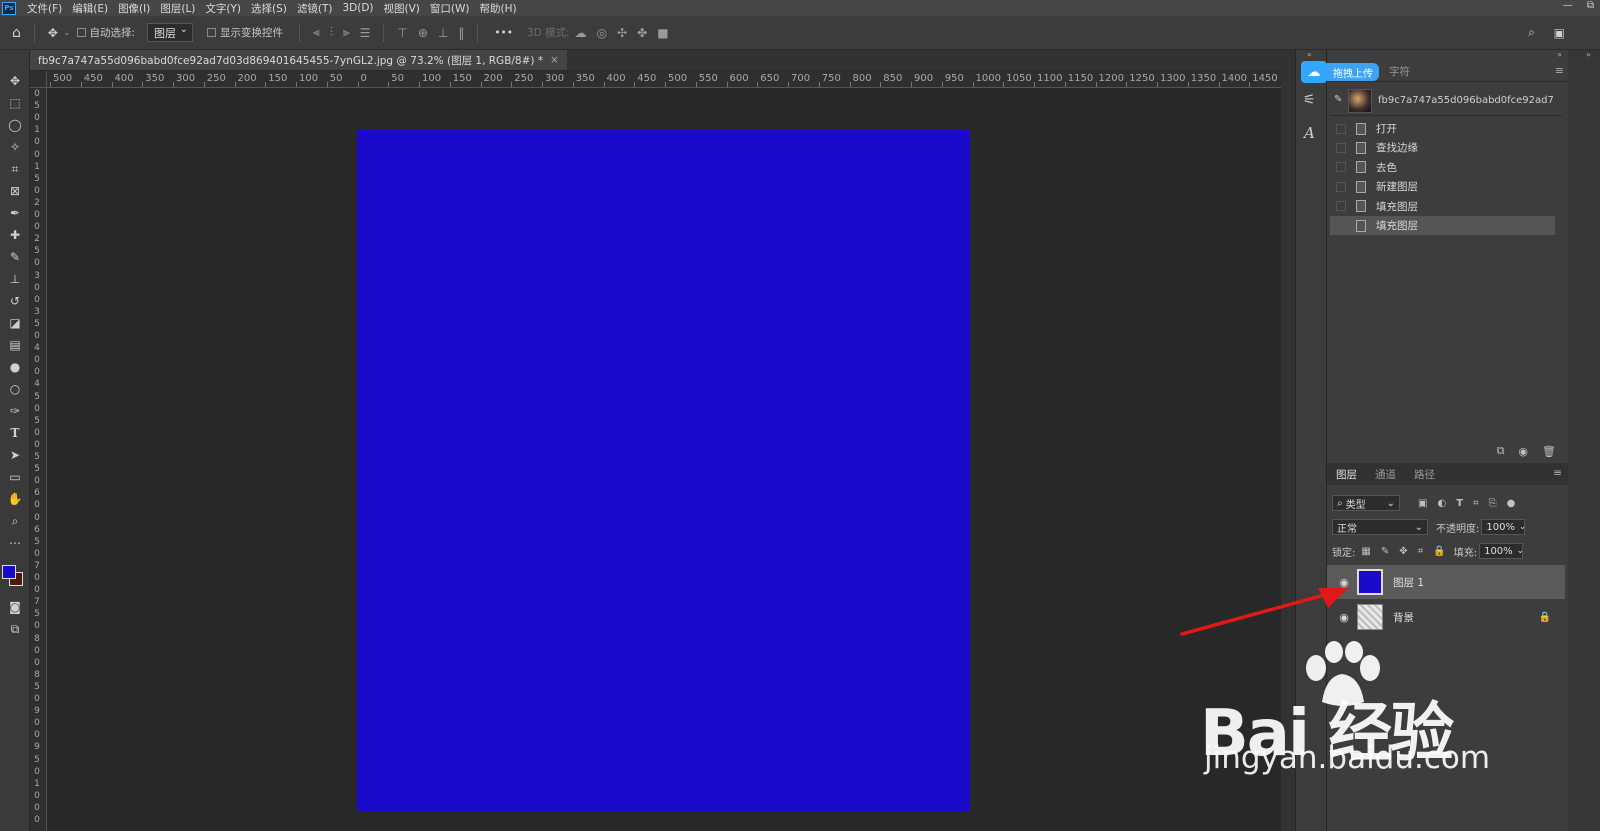 The height and width of the screenshot is (831, 1600). Describe the element at coordinates (1309, 54) in the screenshot. I see `collapse-icon: «` at that location.